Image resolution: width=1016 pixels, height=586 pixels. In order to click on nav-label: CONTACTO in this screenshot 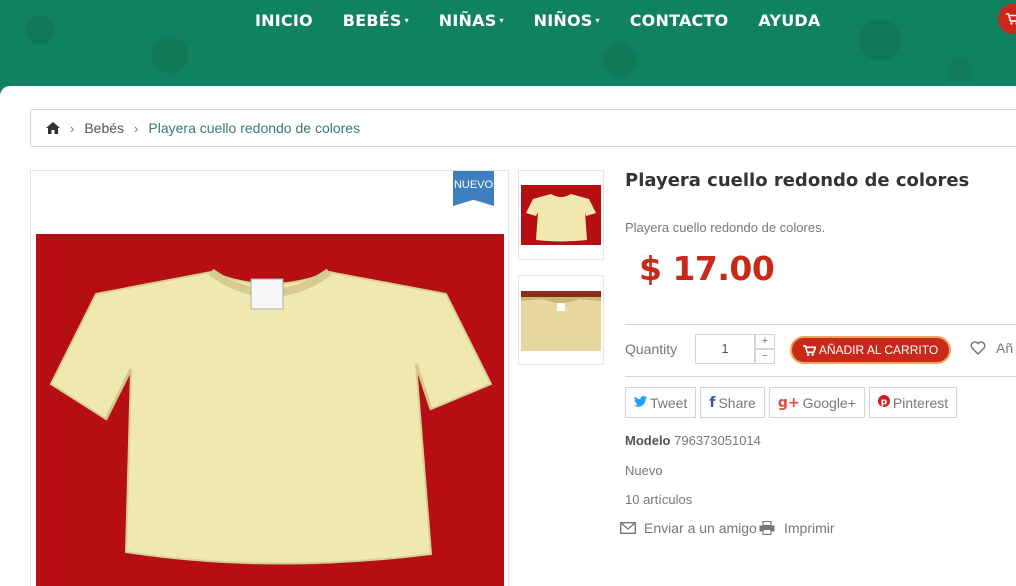, I will do `click(679, 20)`.